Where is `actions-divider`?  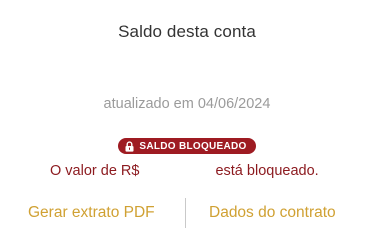
actions-divider is located at coordinates (185, 213).